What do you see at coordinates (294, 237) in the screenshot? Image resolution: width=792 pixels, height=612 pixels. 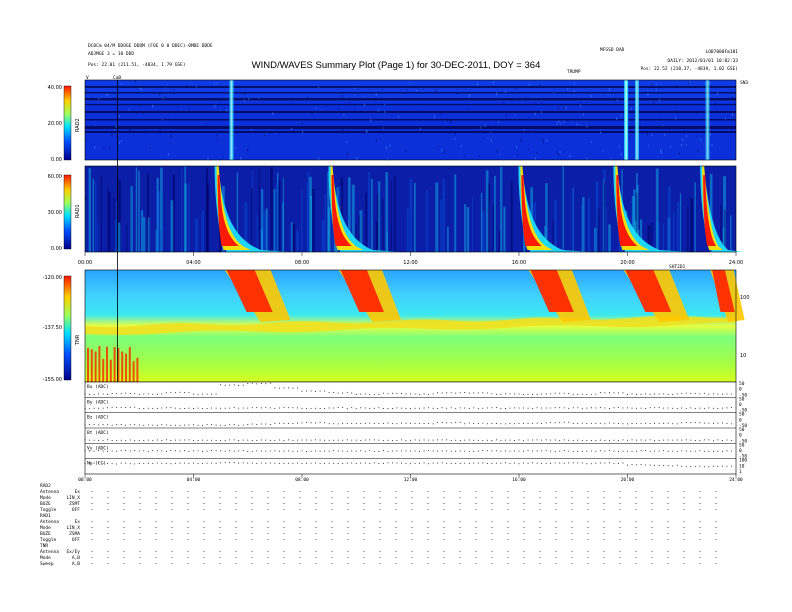 I see `rad1-streak` at bounding box center [294, 237].